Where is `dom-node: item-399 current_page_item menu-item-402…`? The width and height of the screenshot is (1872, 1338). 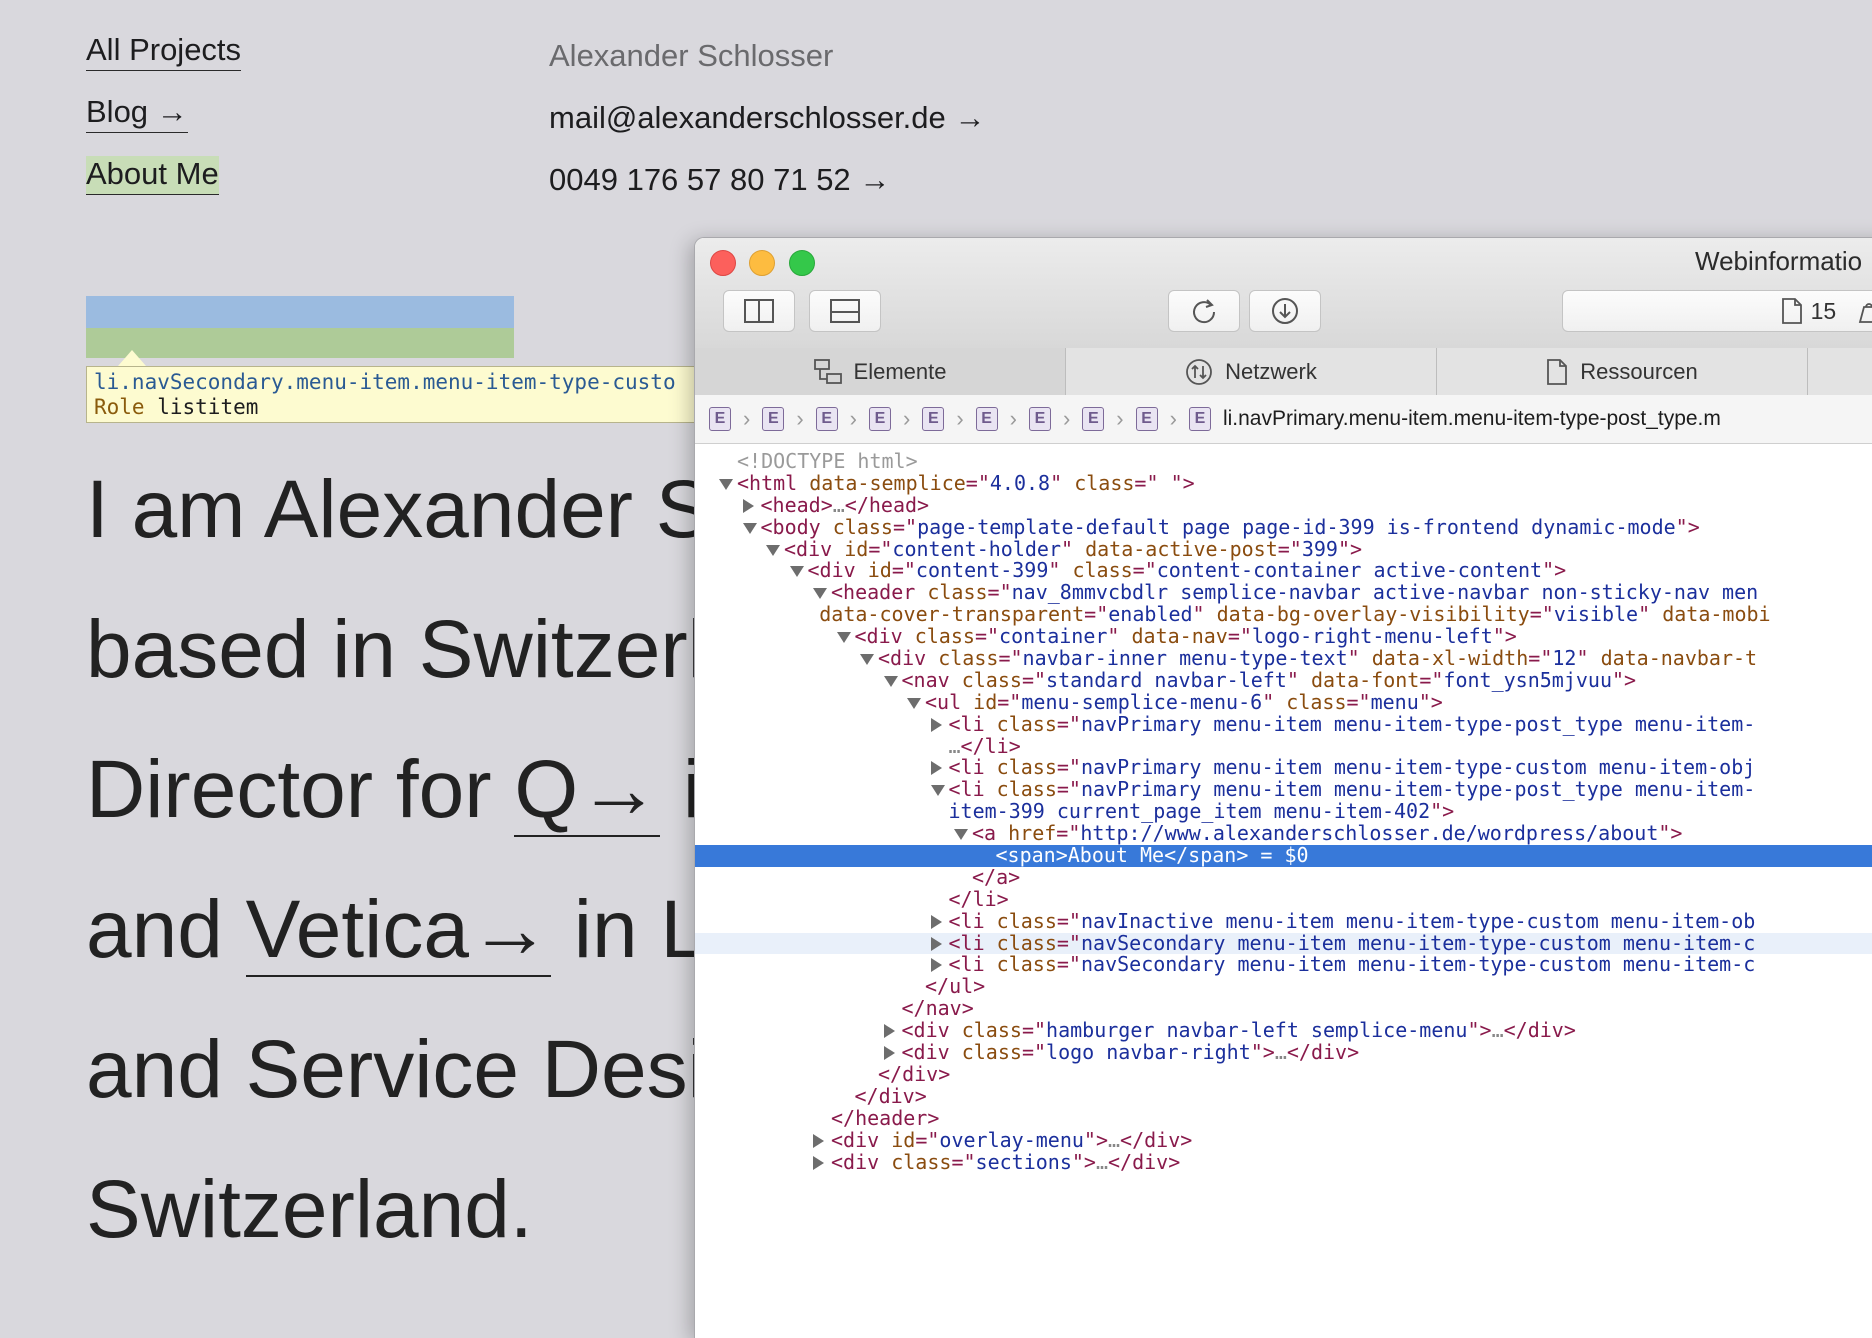 dom-node: item-399 current_page_item menu-item-402… is located at coordinates (1283, 811).